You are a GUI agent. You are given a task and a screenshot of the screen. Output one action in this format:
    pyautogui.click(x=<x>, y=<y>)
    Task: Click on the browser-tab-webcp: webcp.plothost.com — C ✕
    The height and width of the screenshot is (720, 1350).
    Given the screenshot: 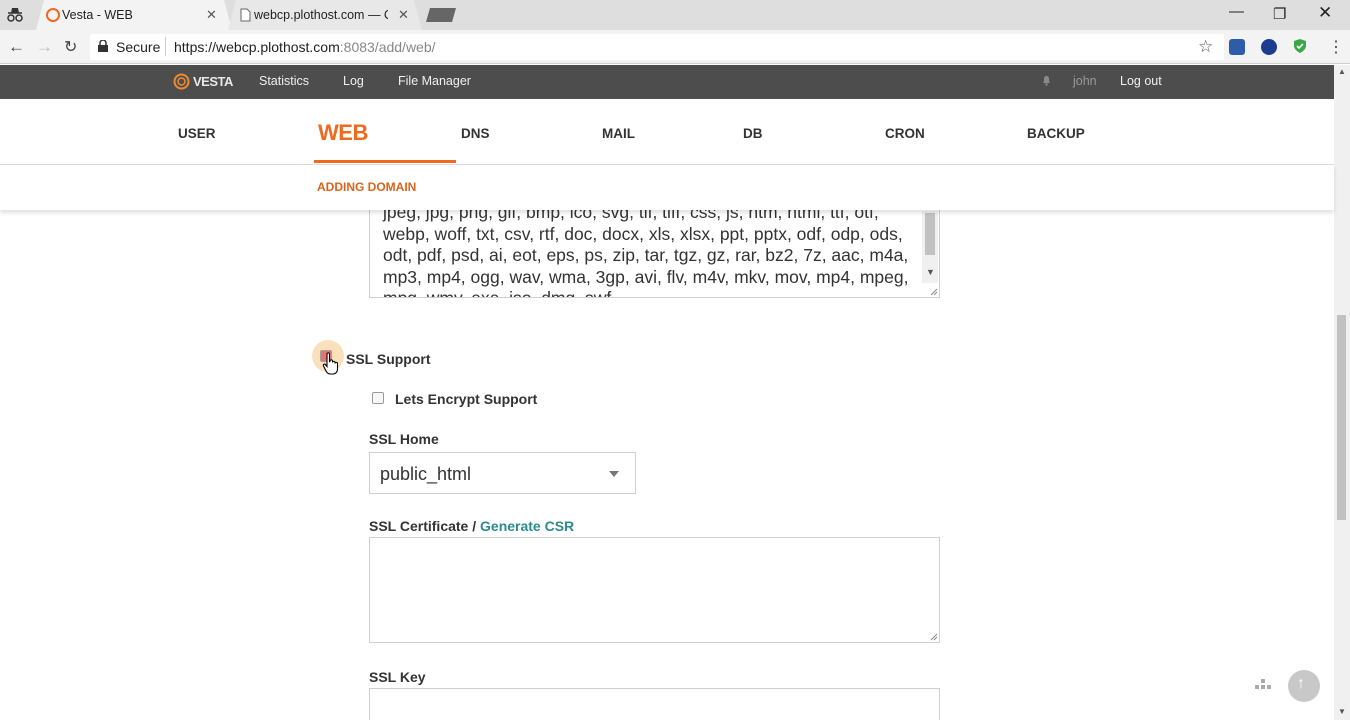 What is the action you would take?
    pyautogui.click(x=325, y=15)
    